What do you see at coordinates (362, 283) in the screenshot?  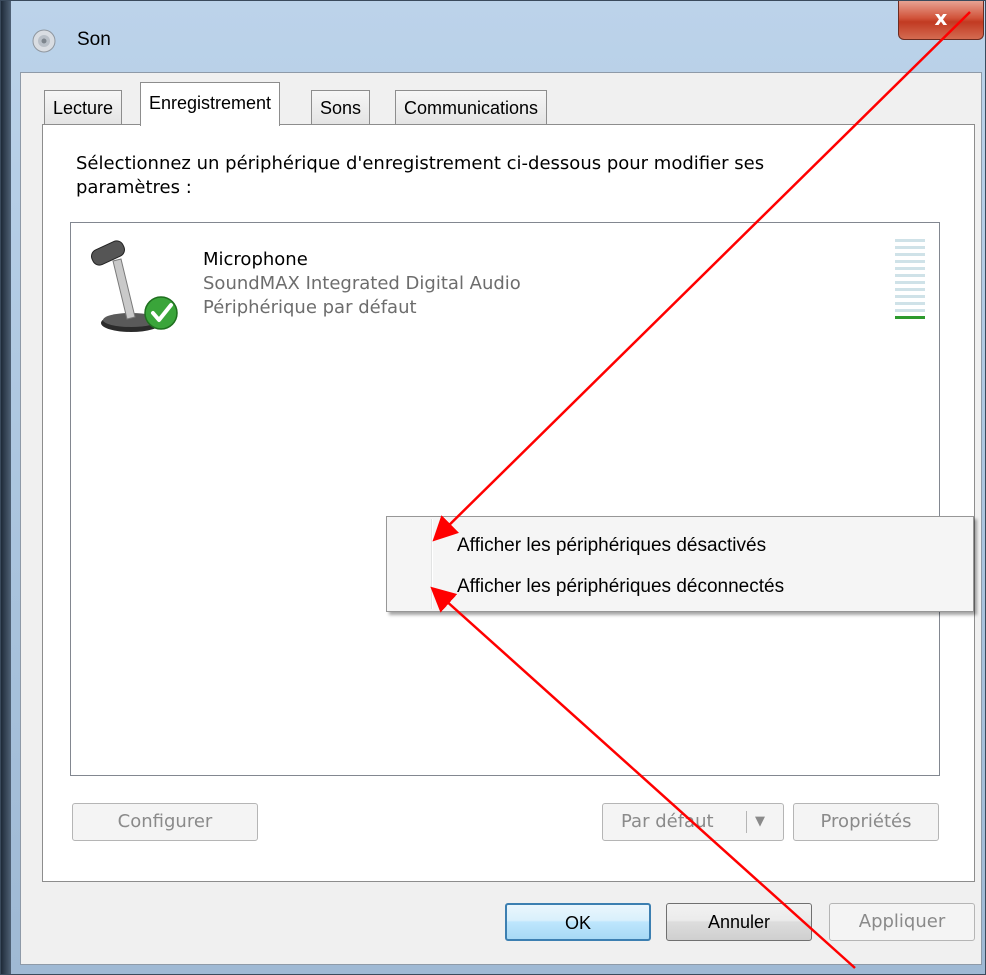 I see `device-description: SoundMAX Integrated Digital Audio` at bounding box center [362, 283].